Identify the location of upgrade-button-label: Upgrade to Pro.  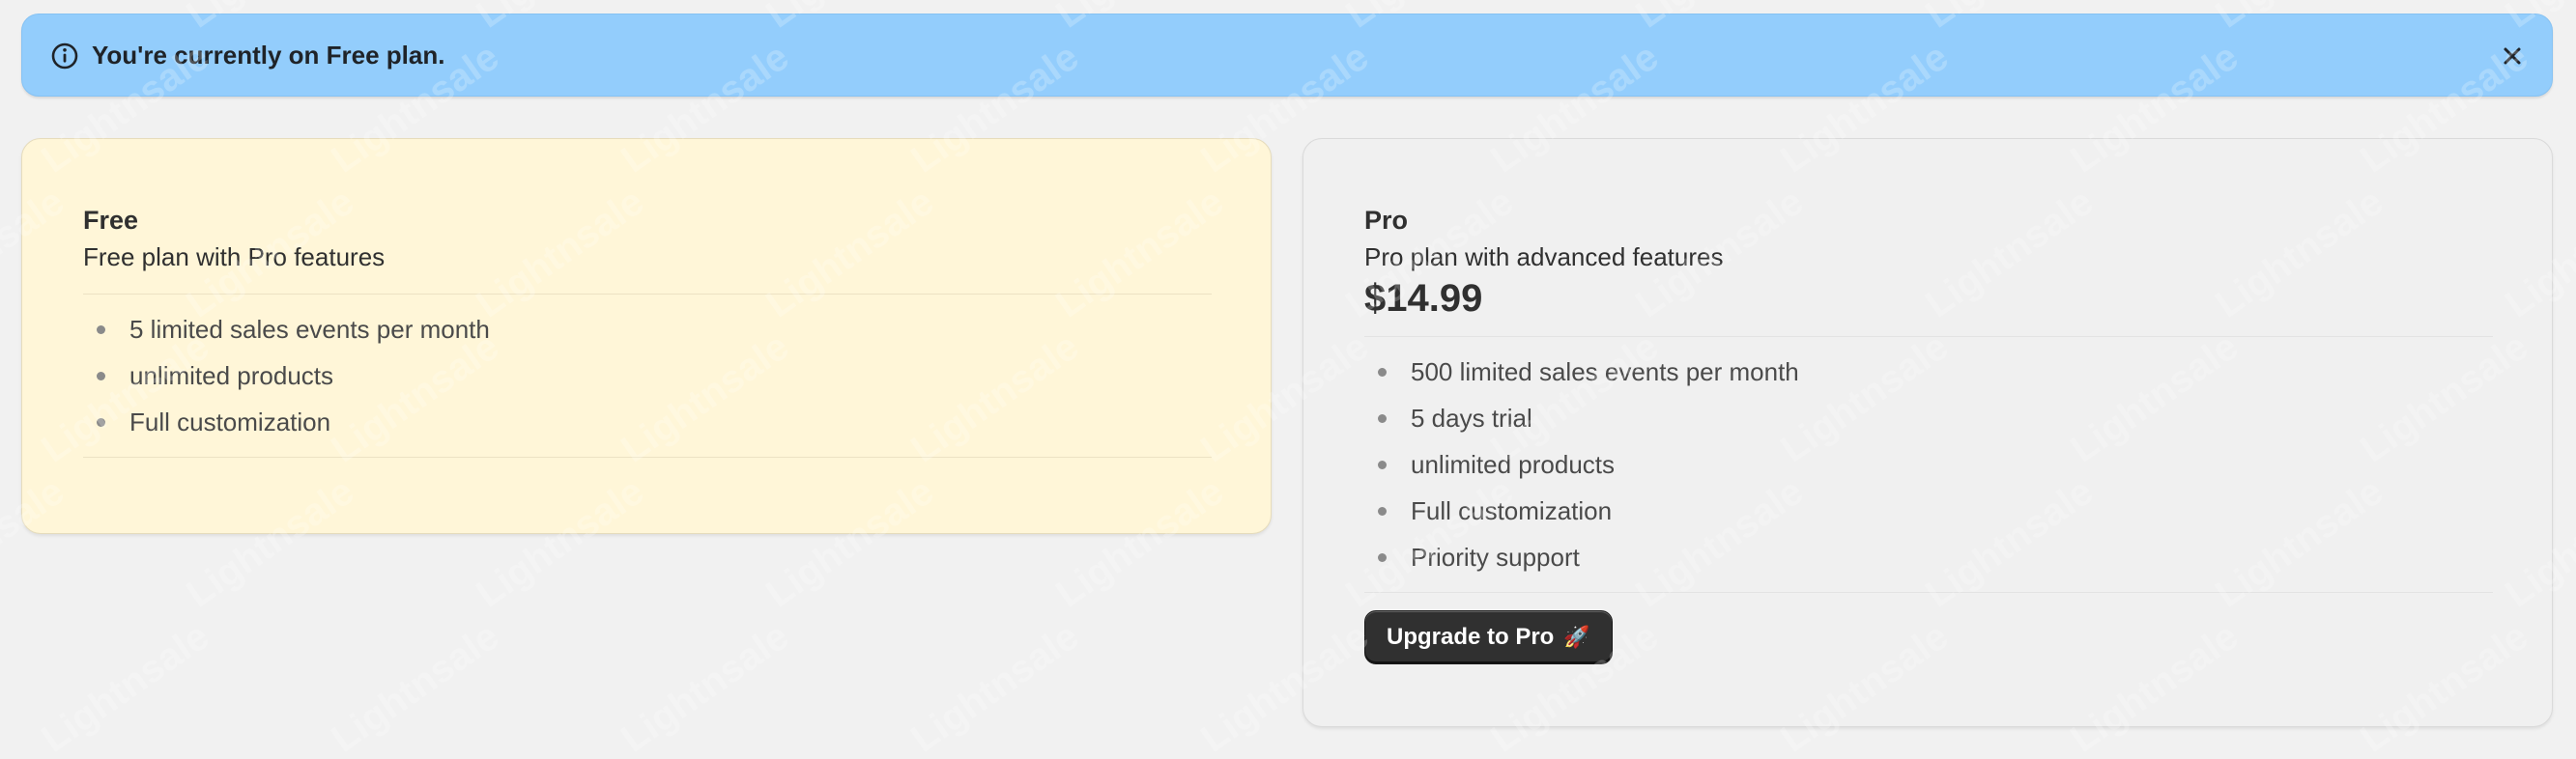
(1471, 637).